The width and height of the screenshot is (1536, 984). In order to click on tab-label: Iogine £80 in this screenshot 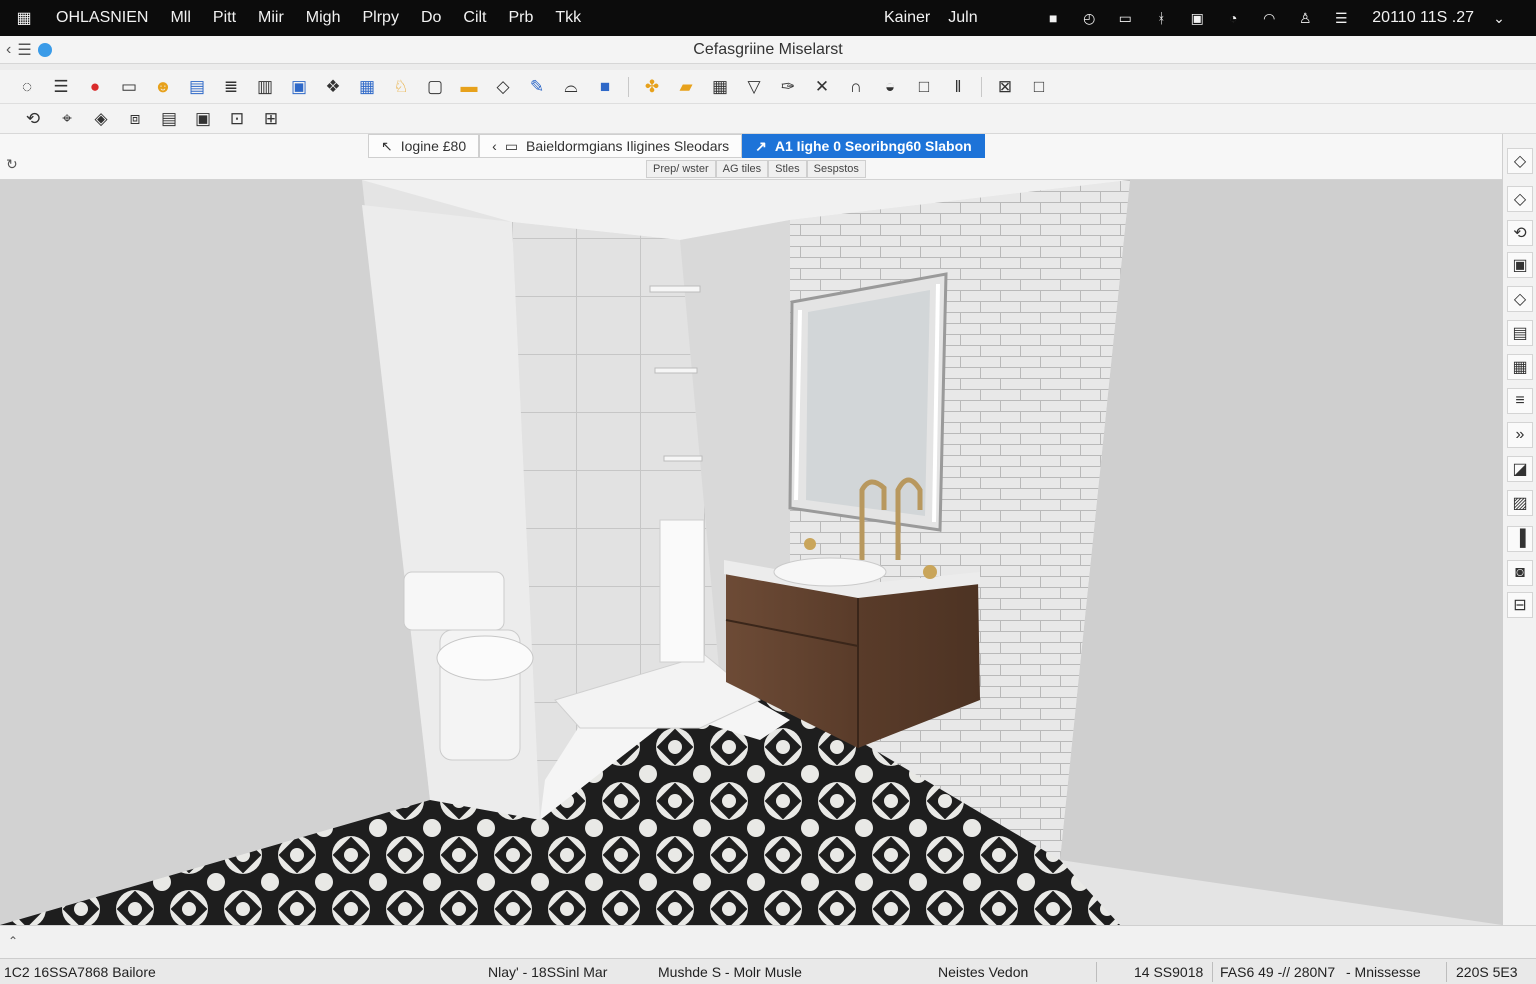, I will do `click(433, 146)`.